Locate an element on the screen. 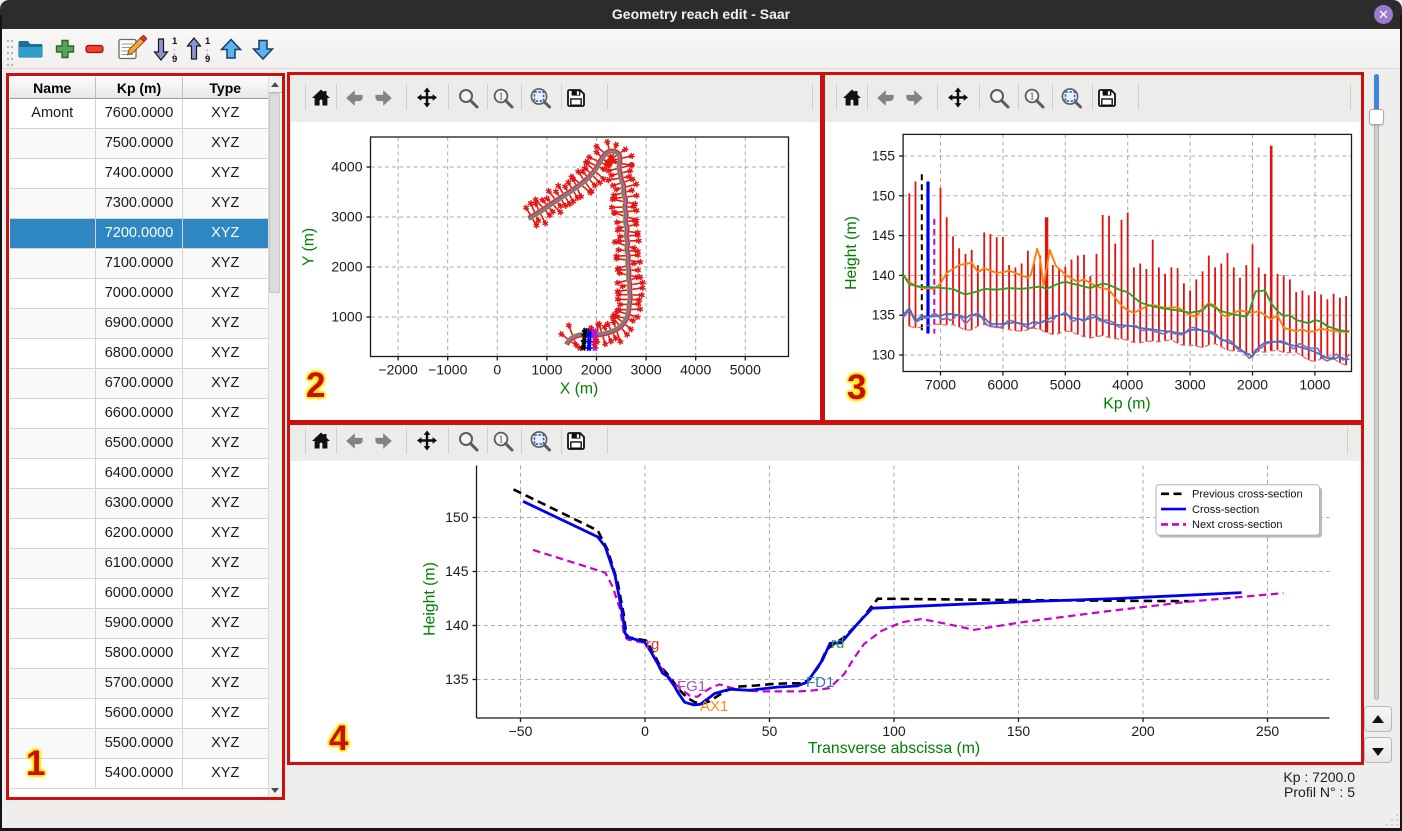  svg-text: rg is located at coordinates (652, 644).